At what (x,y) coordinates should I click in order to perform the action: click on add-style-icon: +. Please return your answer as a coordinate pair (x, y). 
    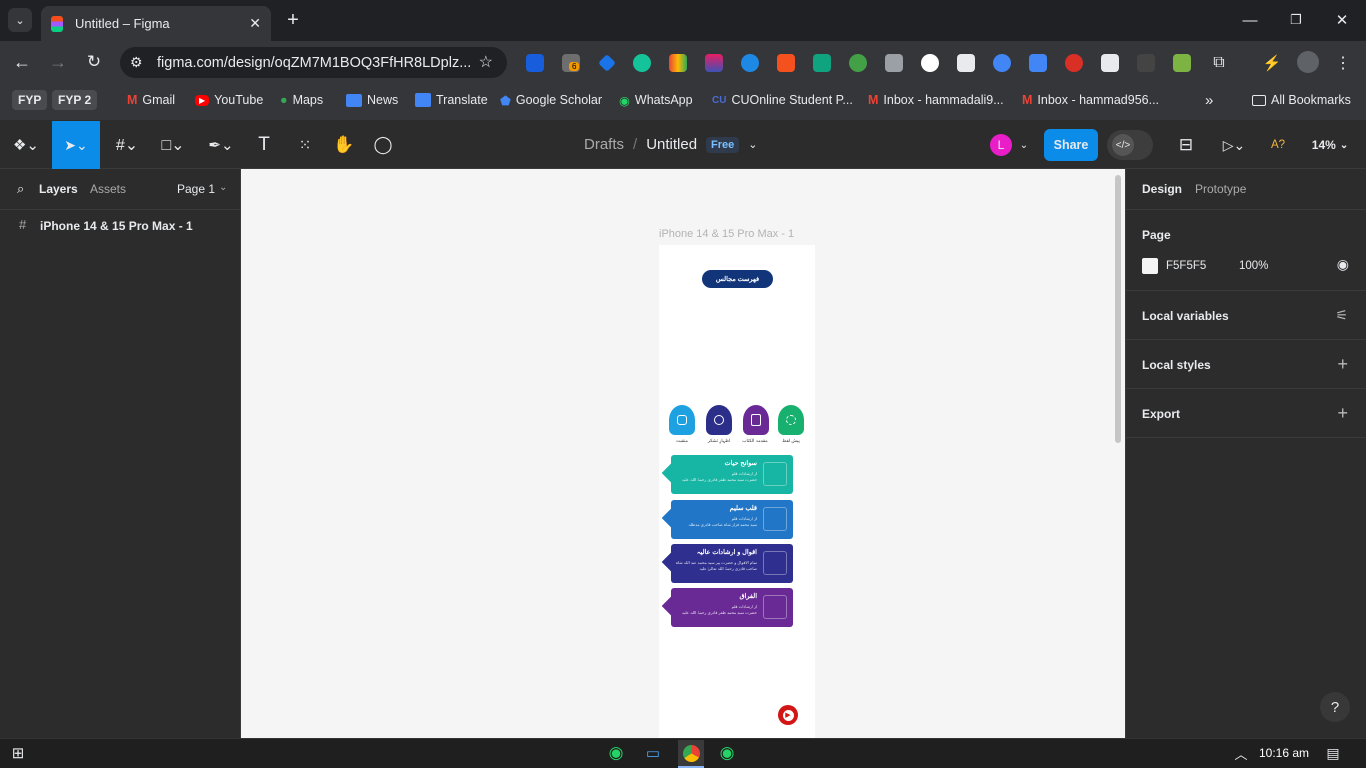
    Looking at the image, I should click on (1342, 364).